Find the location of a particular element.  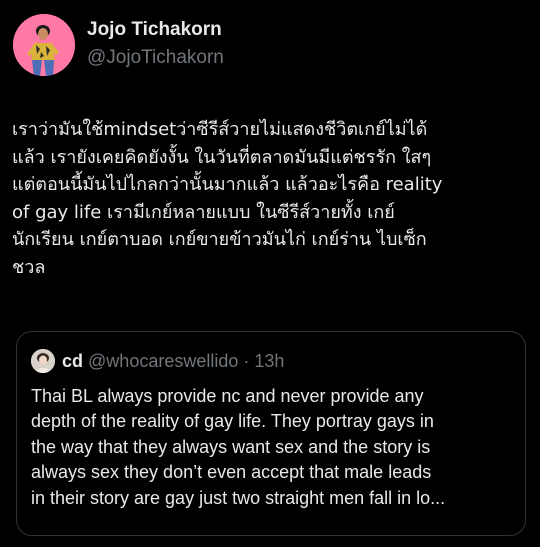

quoted-author-avatar is located at coordinates (43, 361).